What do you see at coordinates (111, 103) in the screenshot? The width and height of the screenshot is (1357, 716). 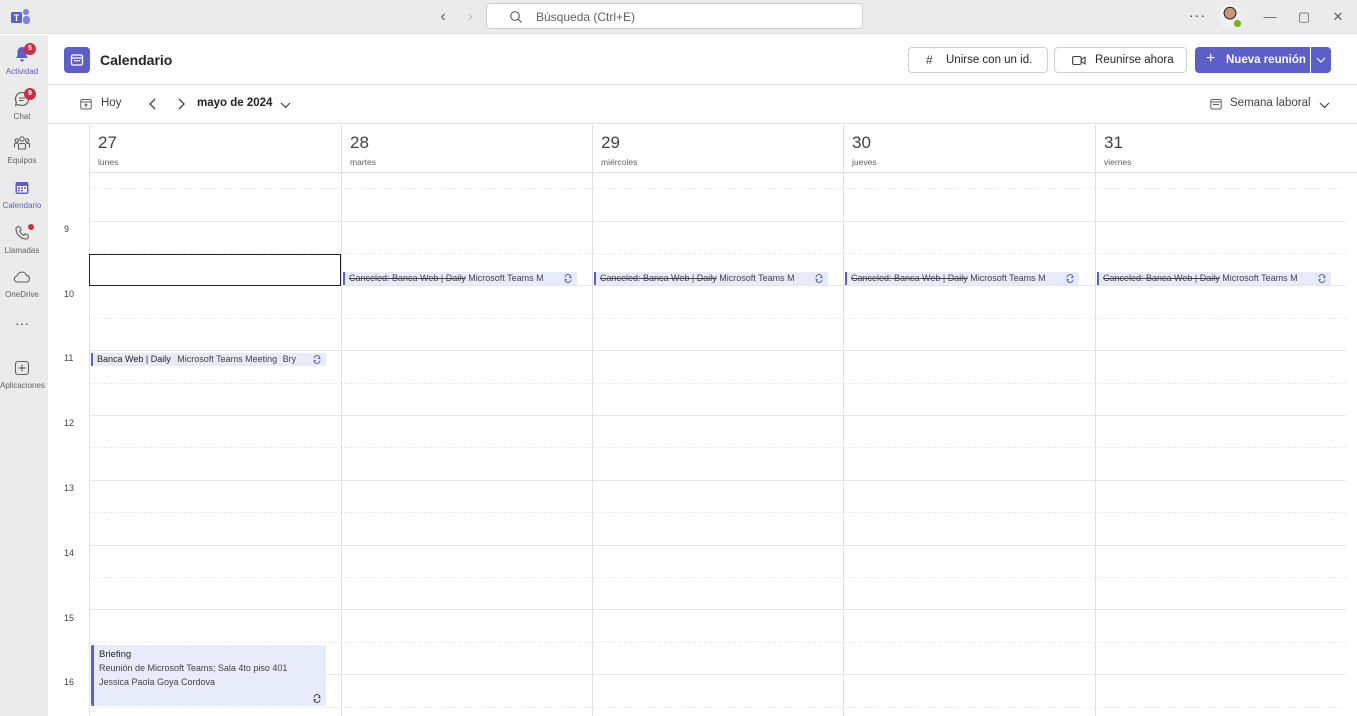 I see `today-label: Hoy` at bounding box center [111, 103].